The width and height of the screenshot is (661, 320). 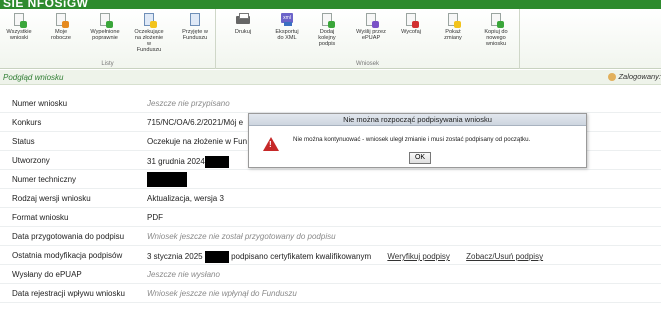 I want to click on document-check-icon, so click(x=105, y=20).